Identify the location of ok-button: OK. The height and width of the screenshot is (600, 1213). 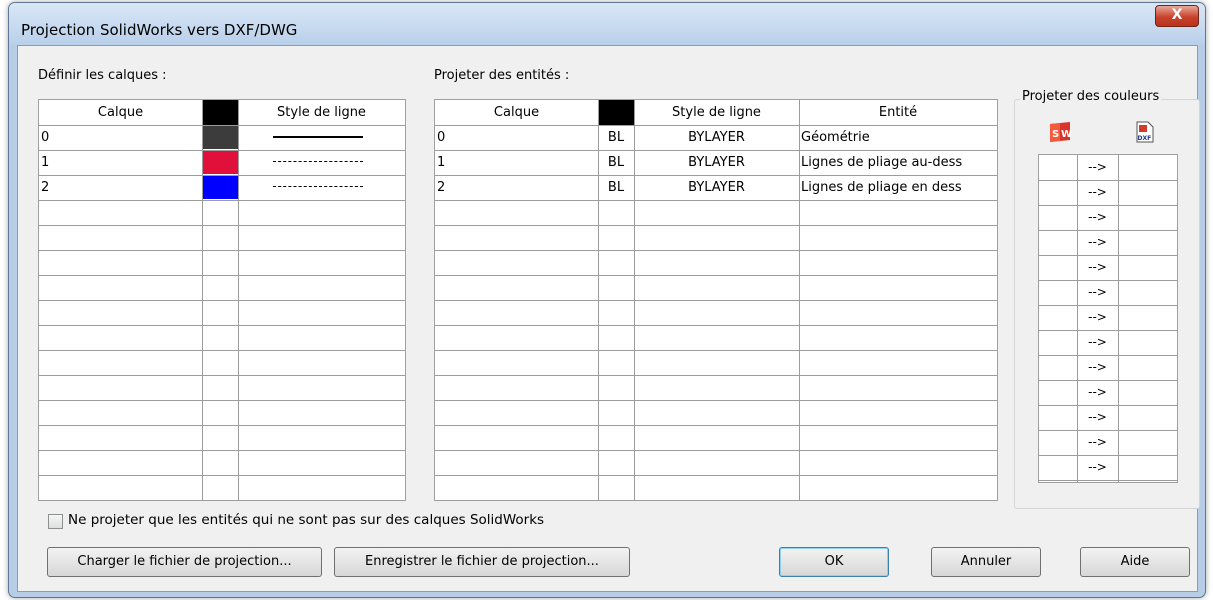
(834, 562).